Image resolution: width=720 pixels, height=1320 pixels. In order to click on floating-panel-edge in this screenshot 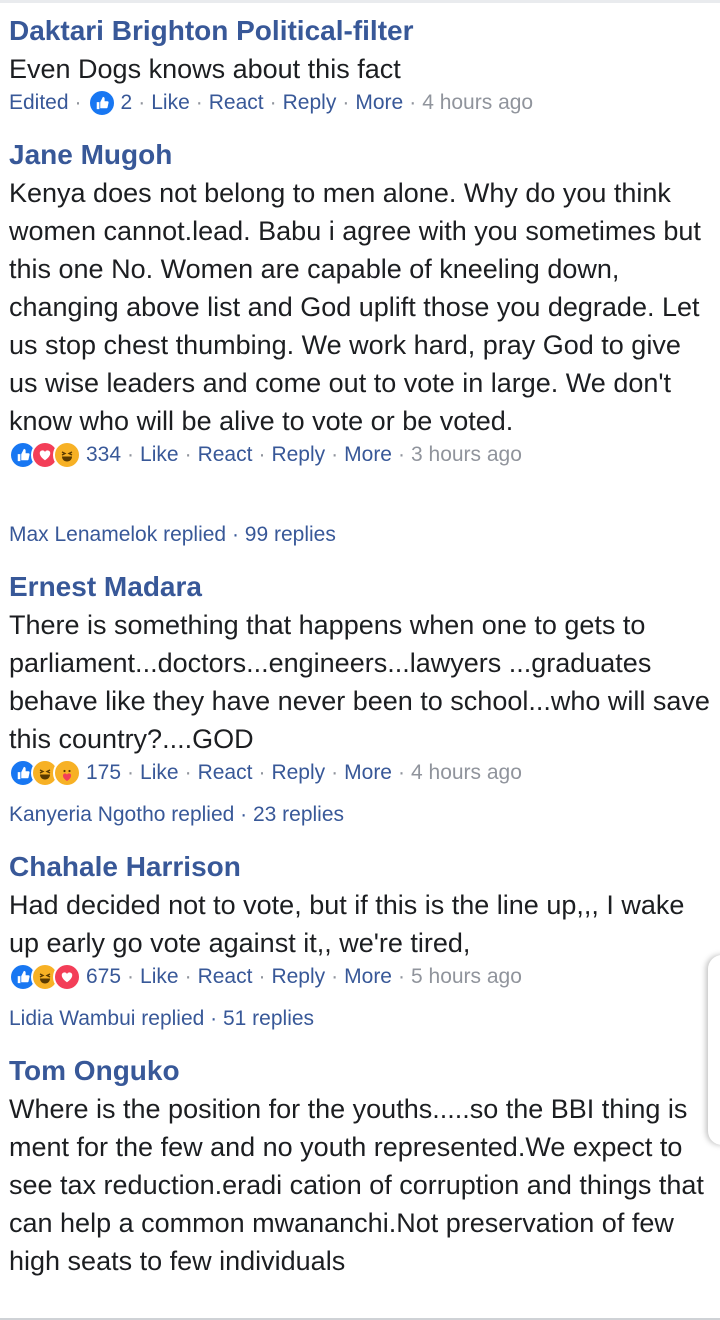, I will do `click(714, 1050)`.